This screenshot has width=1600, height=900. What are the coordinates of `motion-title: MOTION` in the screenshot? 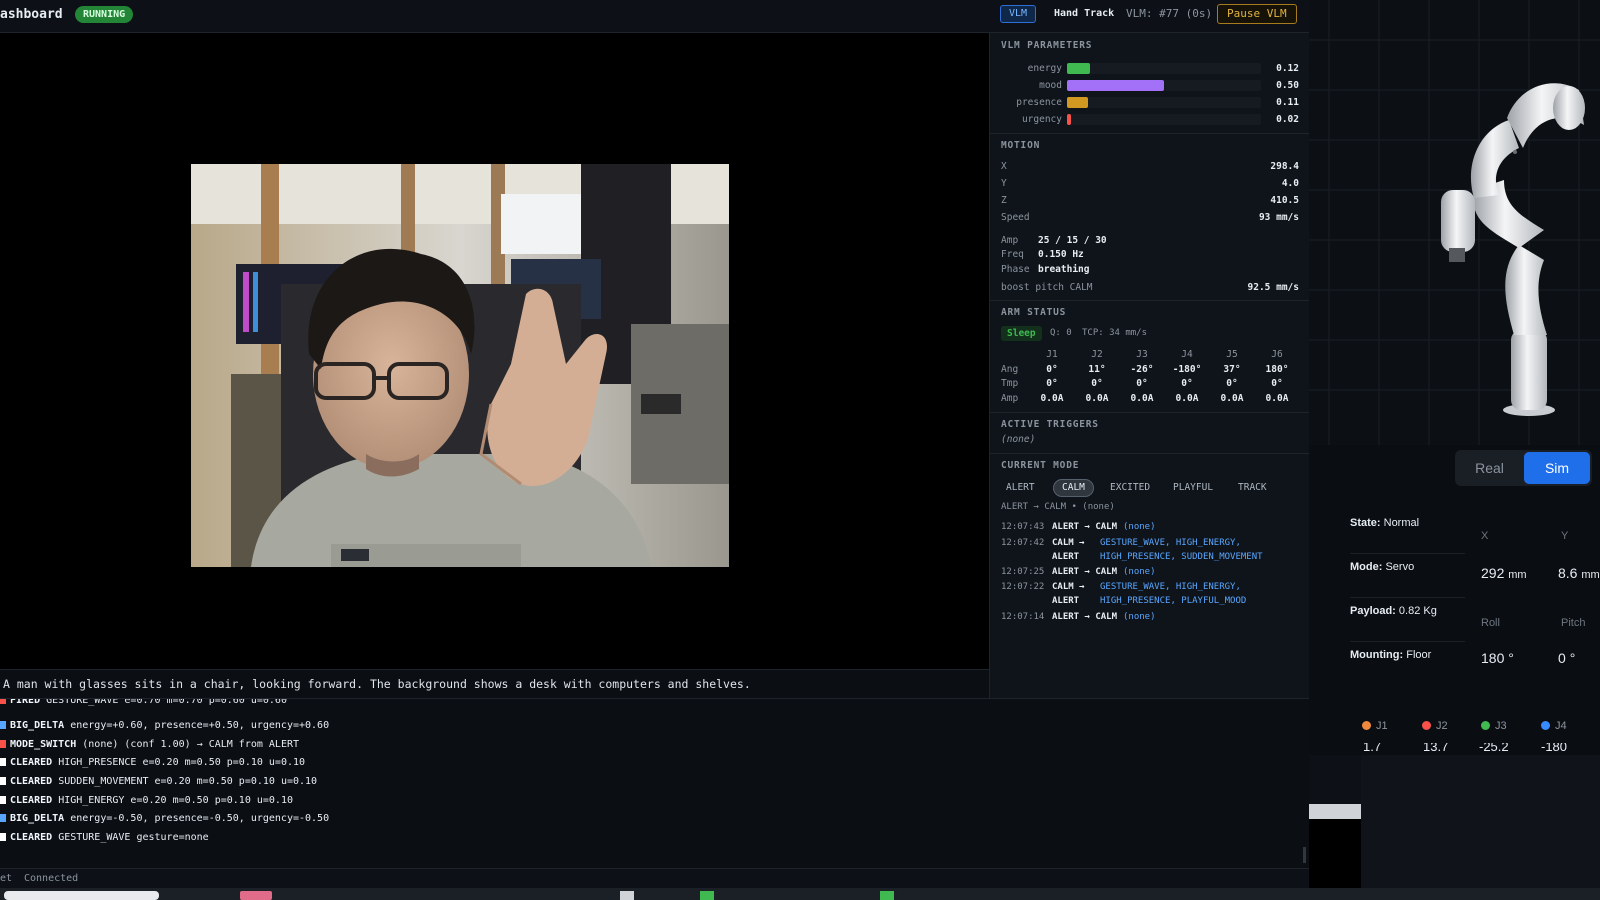 It's located at (1021, 145).